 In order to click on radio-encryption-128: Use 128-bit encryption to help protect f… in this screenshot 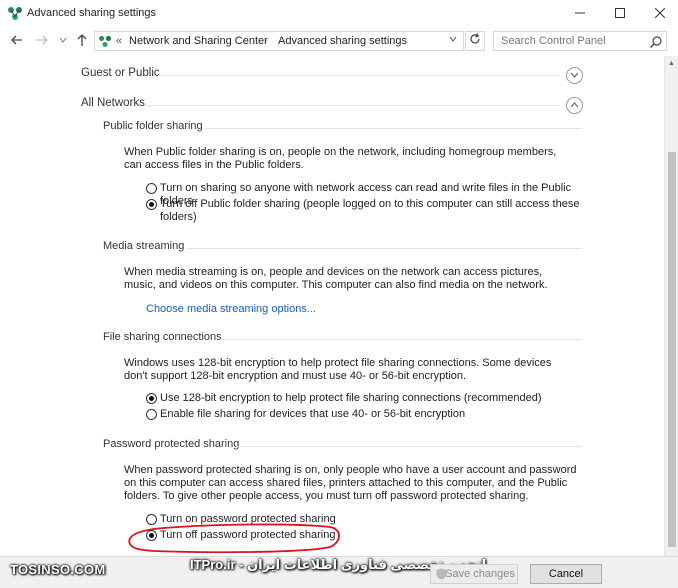, I will do `click(366, 399)`.